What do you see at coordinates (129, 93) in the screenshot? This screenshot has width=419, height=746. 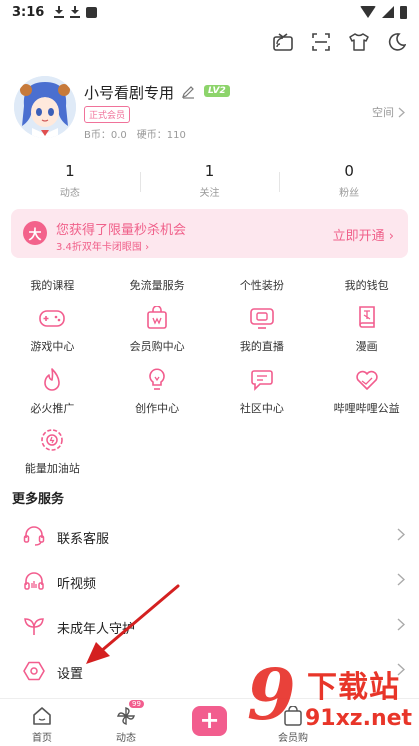 I see `username: 小号看剧专用` at bounding box center [129, 93].